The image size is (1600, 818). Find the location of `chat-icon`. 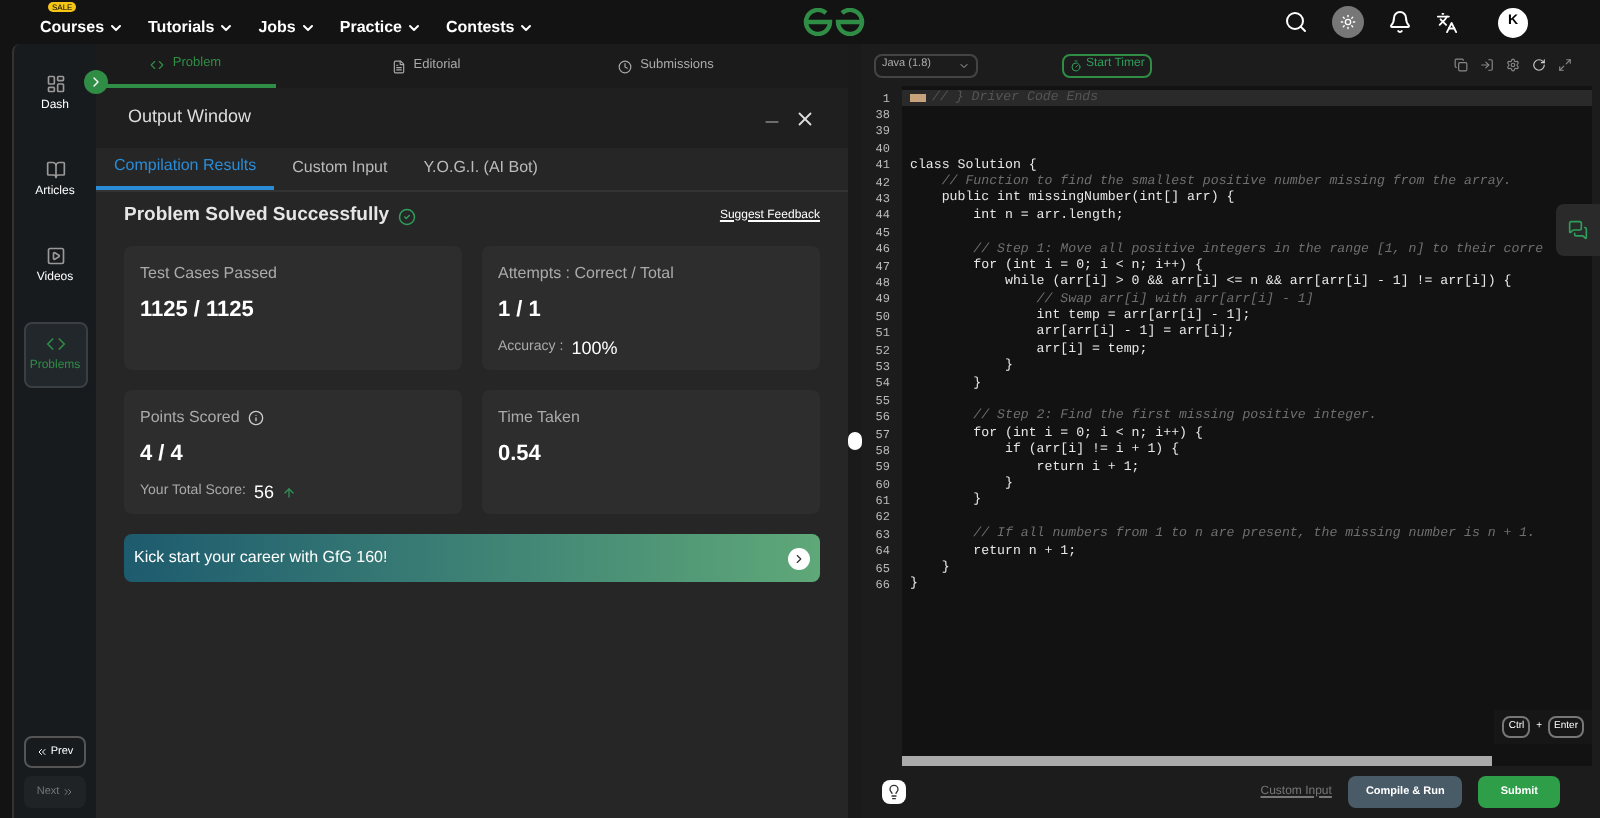

chat-icon is located at coordinates (1578, 230).